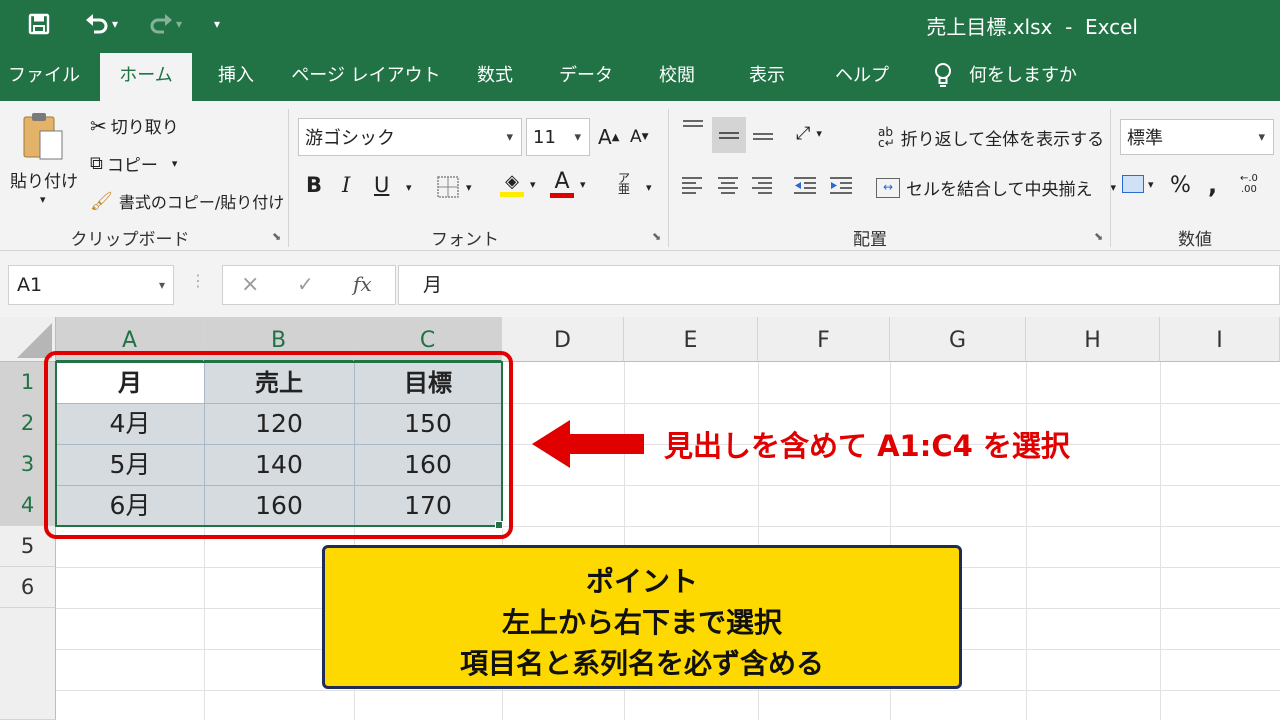 Image resolution: width=1280 pixels, height=720 pixels. Describe the element at coordinates (809, 133) in the screenshot. I see `orientation-button: ⤢ ▾` at that location.